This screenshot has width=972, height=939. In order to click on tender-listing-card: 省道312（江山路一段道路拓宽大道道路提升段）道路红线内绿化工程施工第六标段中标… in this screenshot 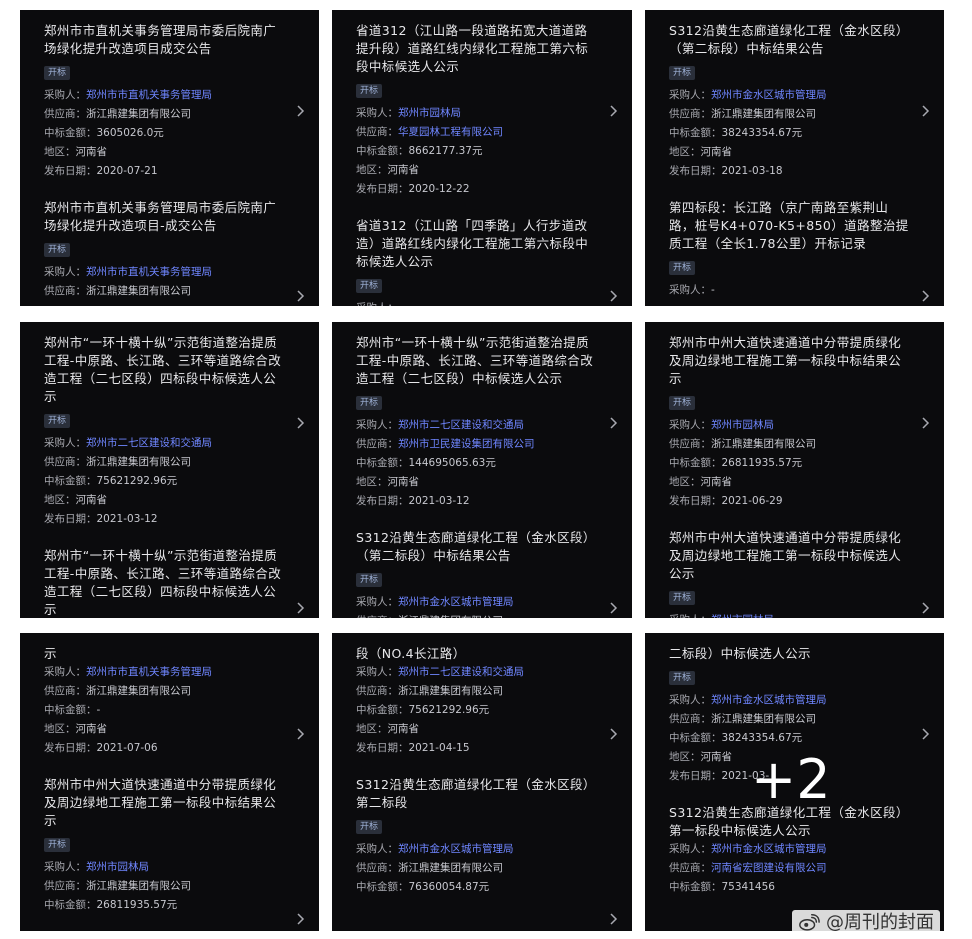, I will do `click(477, 110)`.